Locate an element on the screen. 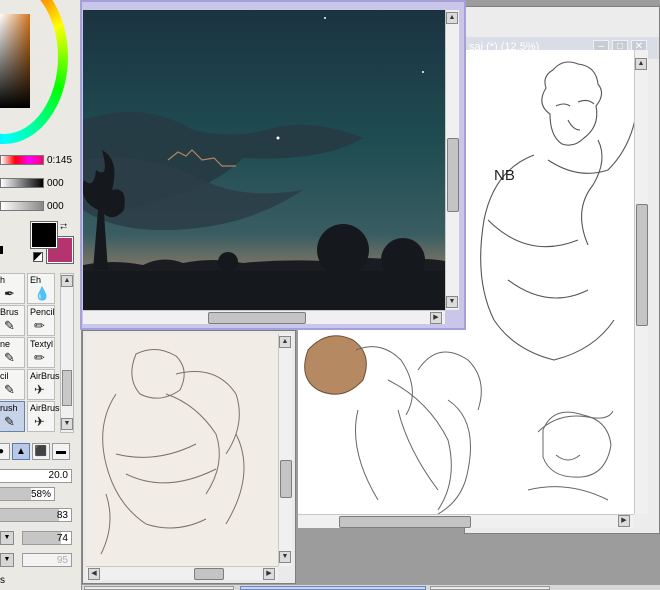 Image resolution: width=660 pixels, height=590 pixels. tool-brush-selected: rush ✎ is located at coordinates (12, 416).